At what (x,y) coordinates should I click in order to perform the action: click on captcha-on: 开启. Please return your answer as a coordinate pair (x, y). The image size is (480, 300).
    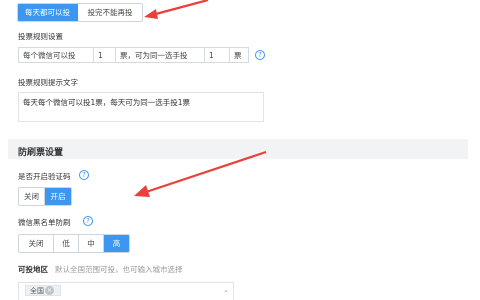
    Looking at the image, I should click on (58, 196).